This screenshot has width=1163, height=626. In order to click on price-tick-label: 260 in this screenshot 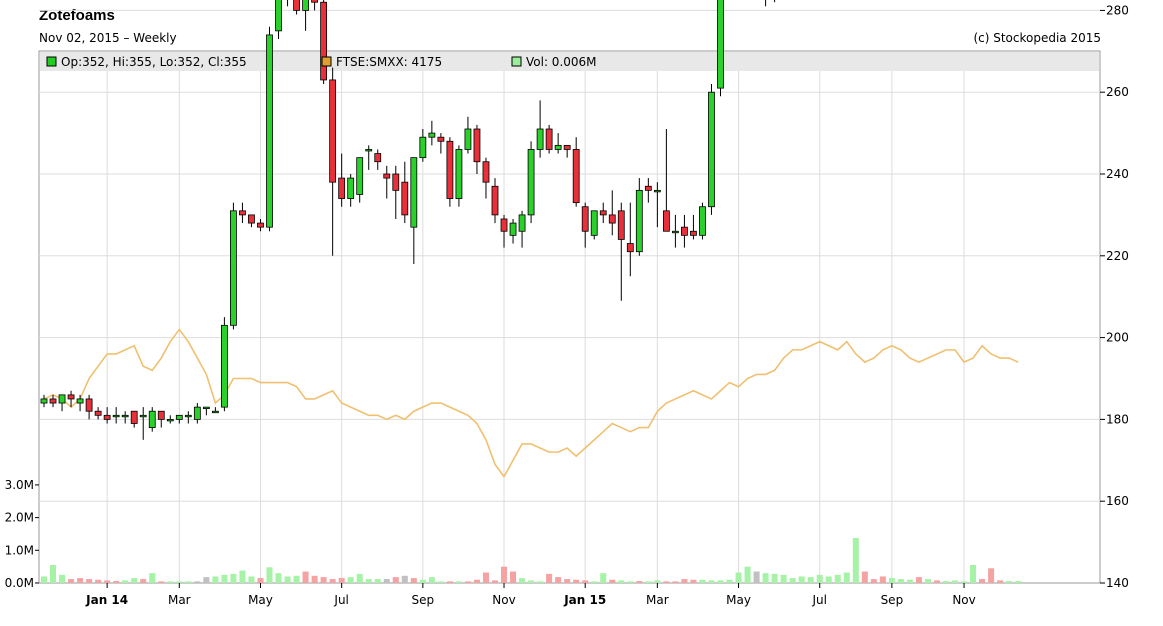, I will do `click(1117, 92)`.